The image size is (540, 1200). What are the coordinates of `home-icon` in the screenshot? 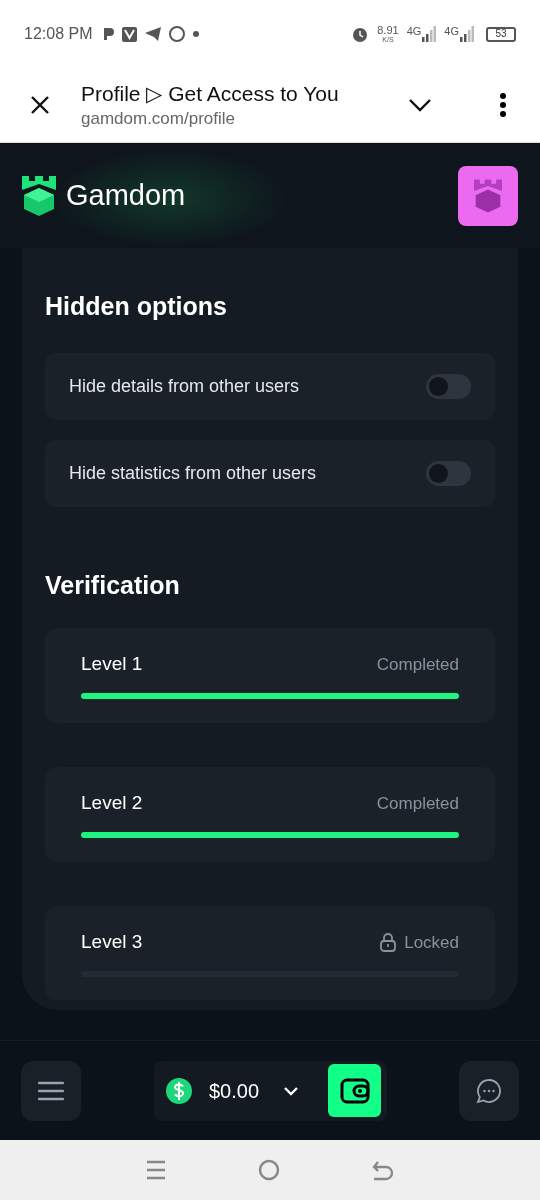 It's located at (269, 1170).